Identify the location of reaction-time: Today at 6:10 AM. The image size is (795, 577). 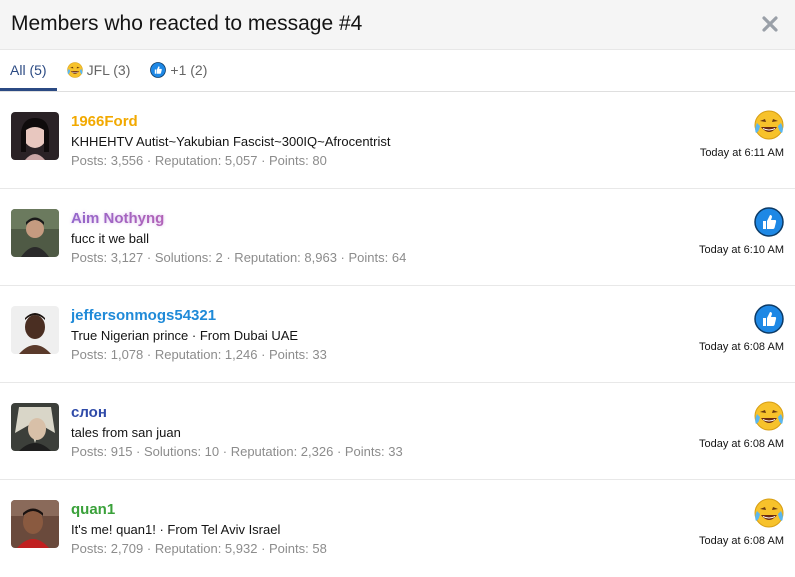
(741, 250).